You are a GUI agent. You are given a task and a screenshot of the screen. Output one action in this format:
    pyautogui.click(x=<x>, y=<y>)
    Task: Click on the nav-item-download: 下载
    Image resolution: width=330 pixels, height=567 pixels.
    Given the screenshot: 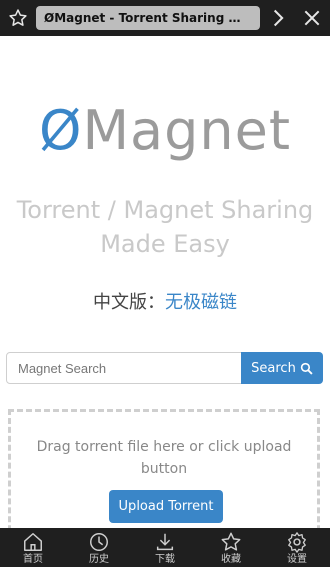 What is the action you would take?
    pyautogui.click(x=165, y=547)
    